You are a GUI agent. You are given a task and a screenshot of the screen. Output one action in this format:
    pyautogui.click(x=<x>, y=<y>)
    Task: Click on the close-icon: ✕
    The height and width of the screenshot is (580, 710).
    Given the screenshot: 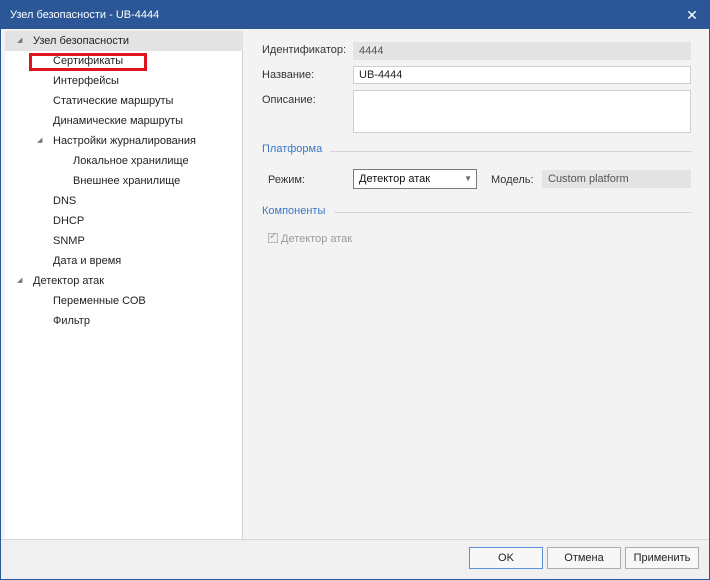 What is the action you would take?
    pyautogui.click(x=692, y=15)
    